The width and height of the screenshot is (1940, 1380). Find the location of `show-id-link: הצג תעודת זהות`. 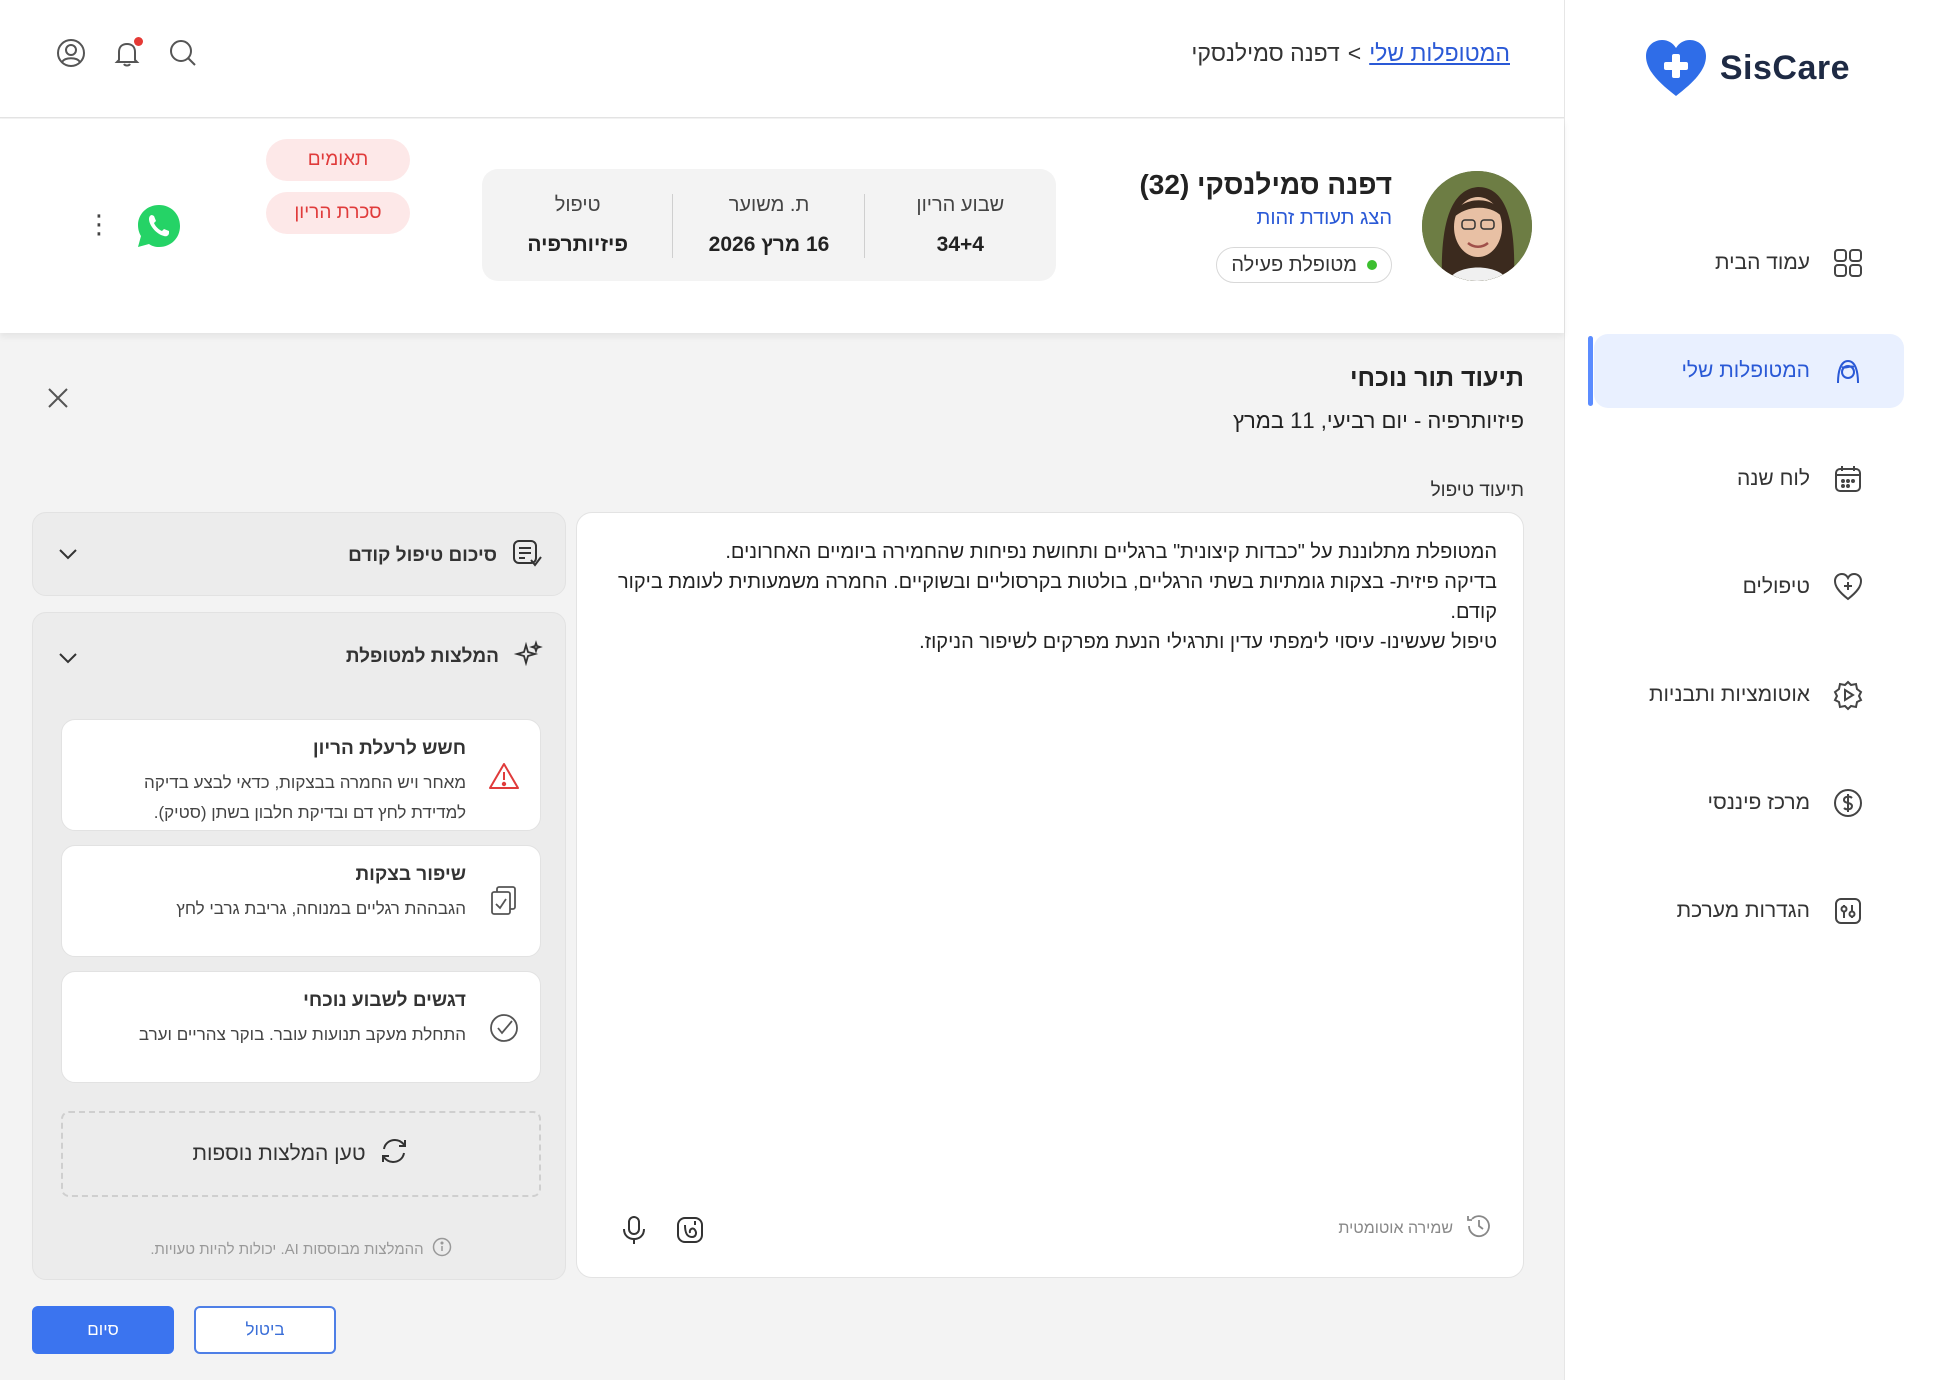

show-id-link: הצג תעודת זהות is located at coordinates (1324, 218).